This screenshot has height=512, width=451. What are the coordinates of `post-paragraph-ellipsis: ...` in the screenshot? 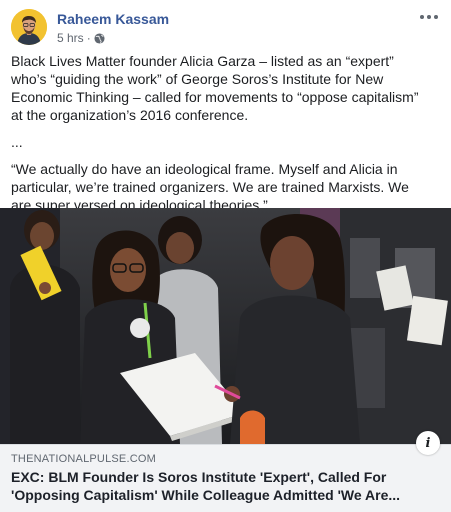 It's located at (17, 142).